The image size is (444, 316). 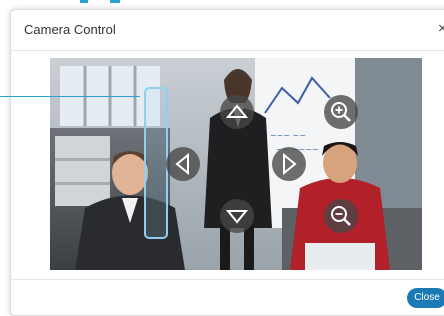 I want to click on pan-down-button, so click(x=237, y=216).